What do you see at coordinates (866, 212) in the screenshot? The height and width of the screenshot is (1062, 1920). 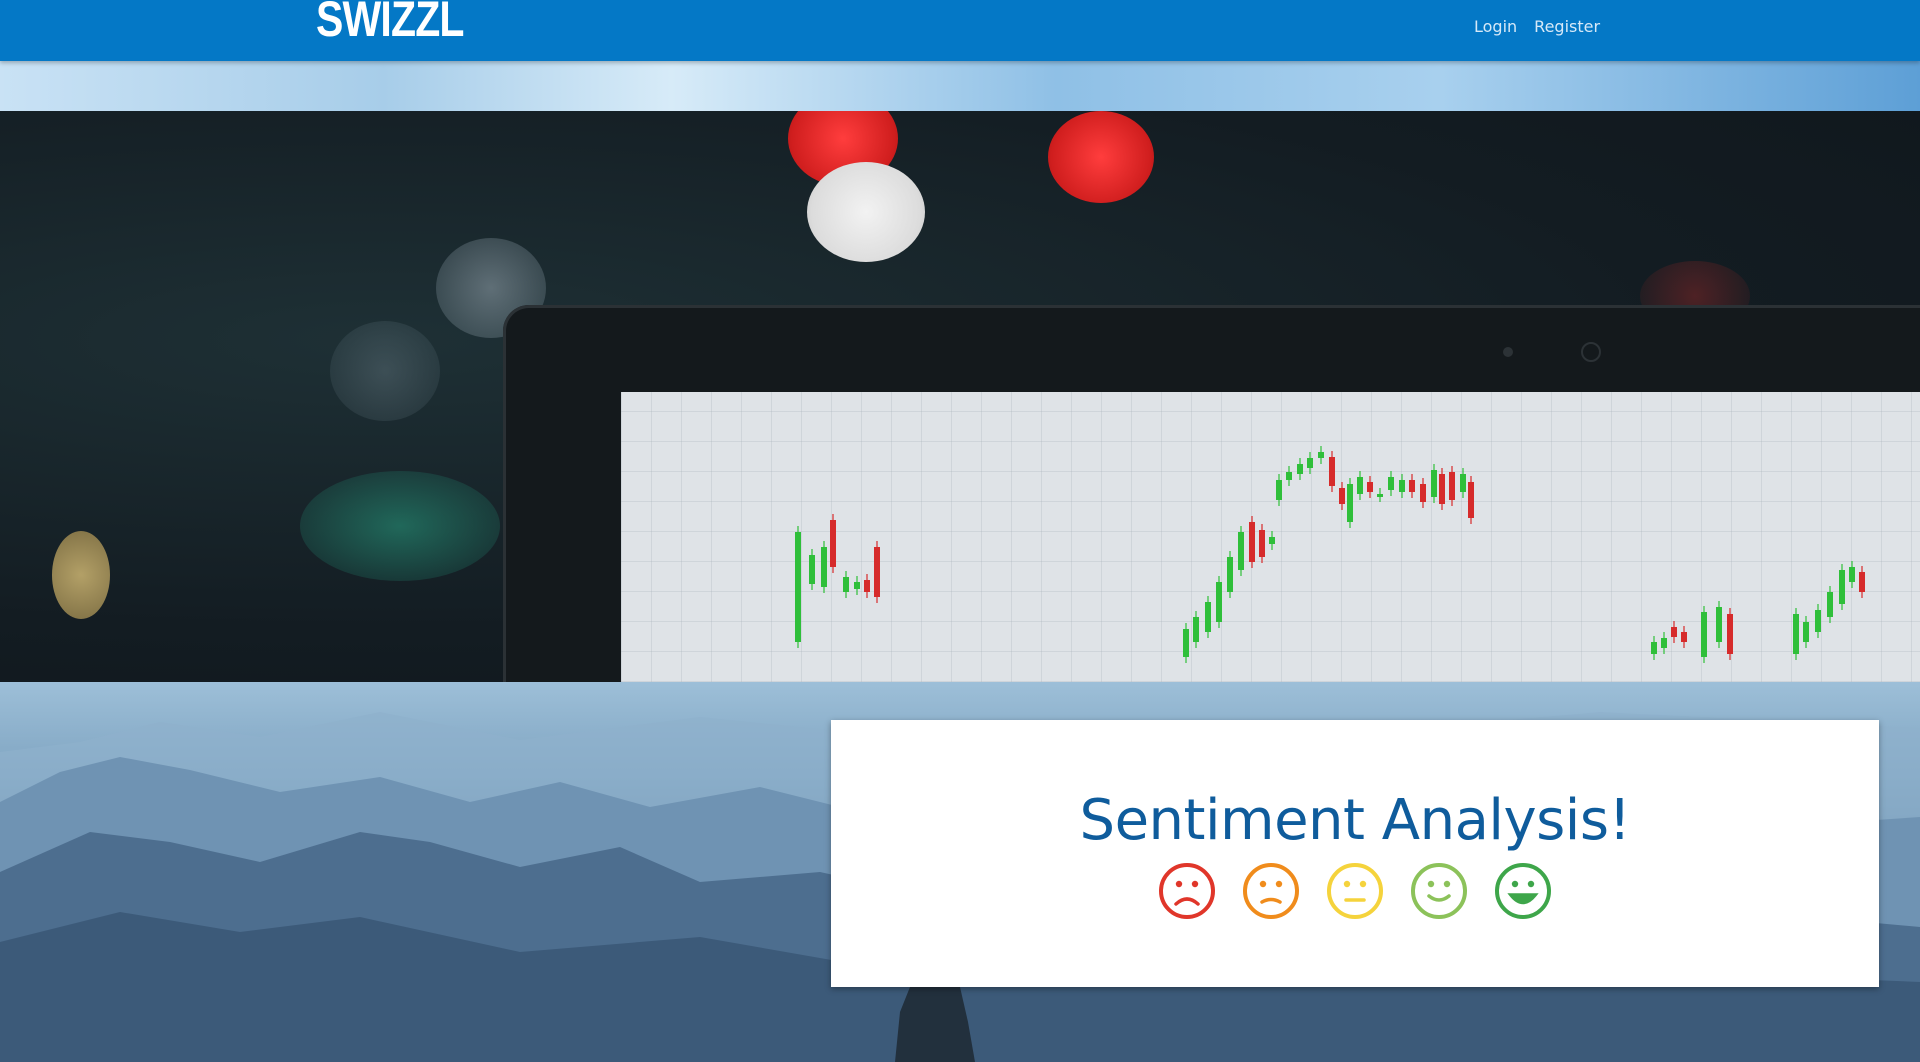 I see `bokeh-light-white` at bounding box center [866, 212].